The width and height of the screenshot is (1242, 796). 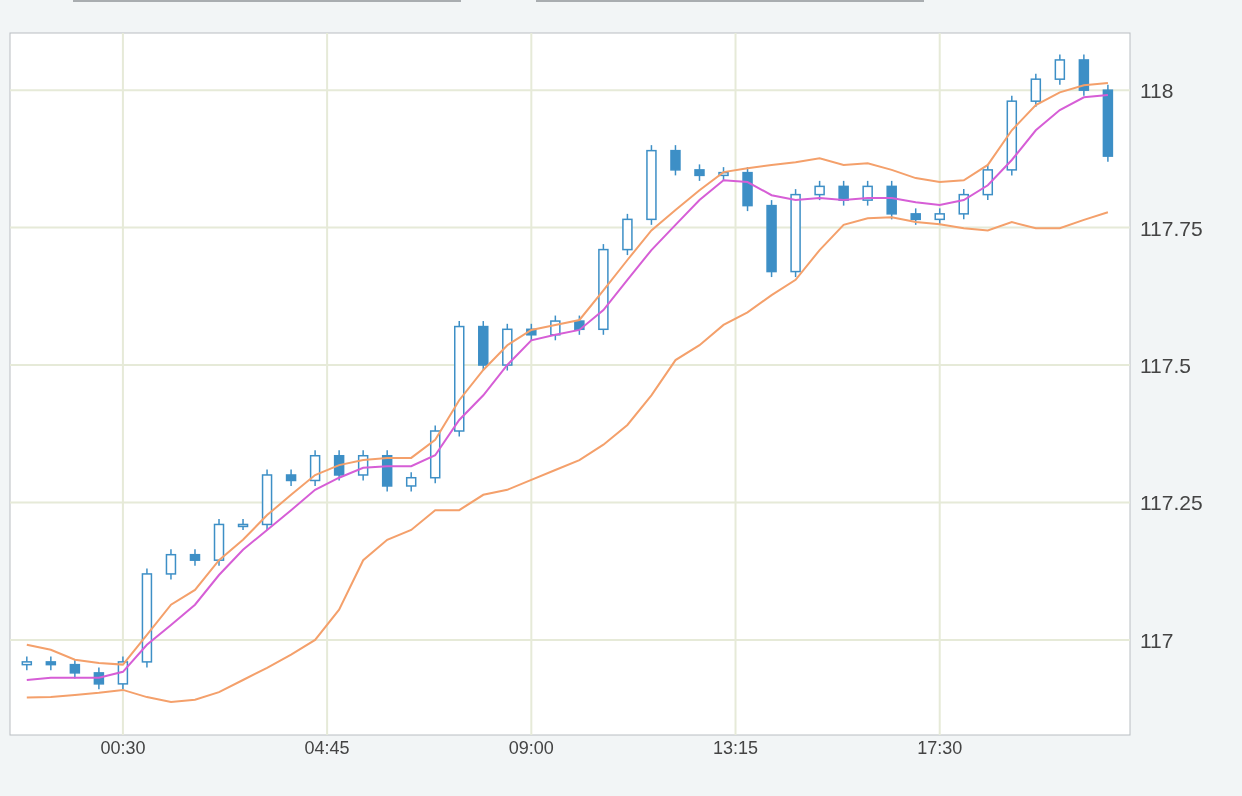 What do you see at coordinates (1157, 640) in the screenshot?
I see `y-axis-label: 117` at bounding box center [1157, 640].